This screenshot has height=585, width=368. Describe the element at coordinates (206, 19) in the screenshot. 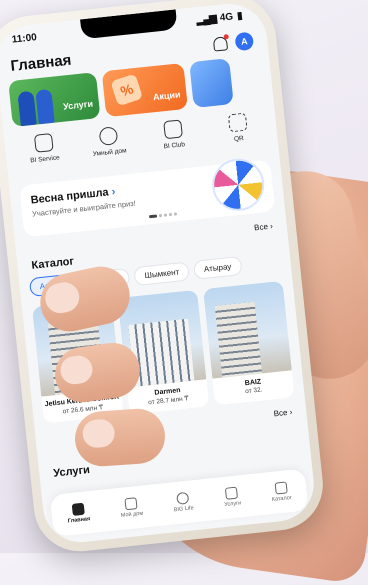

I see `signal-icon: ▂▄▆` at that location.